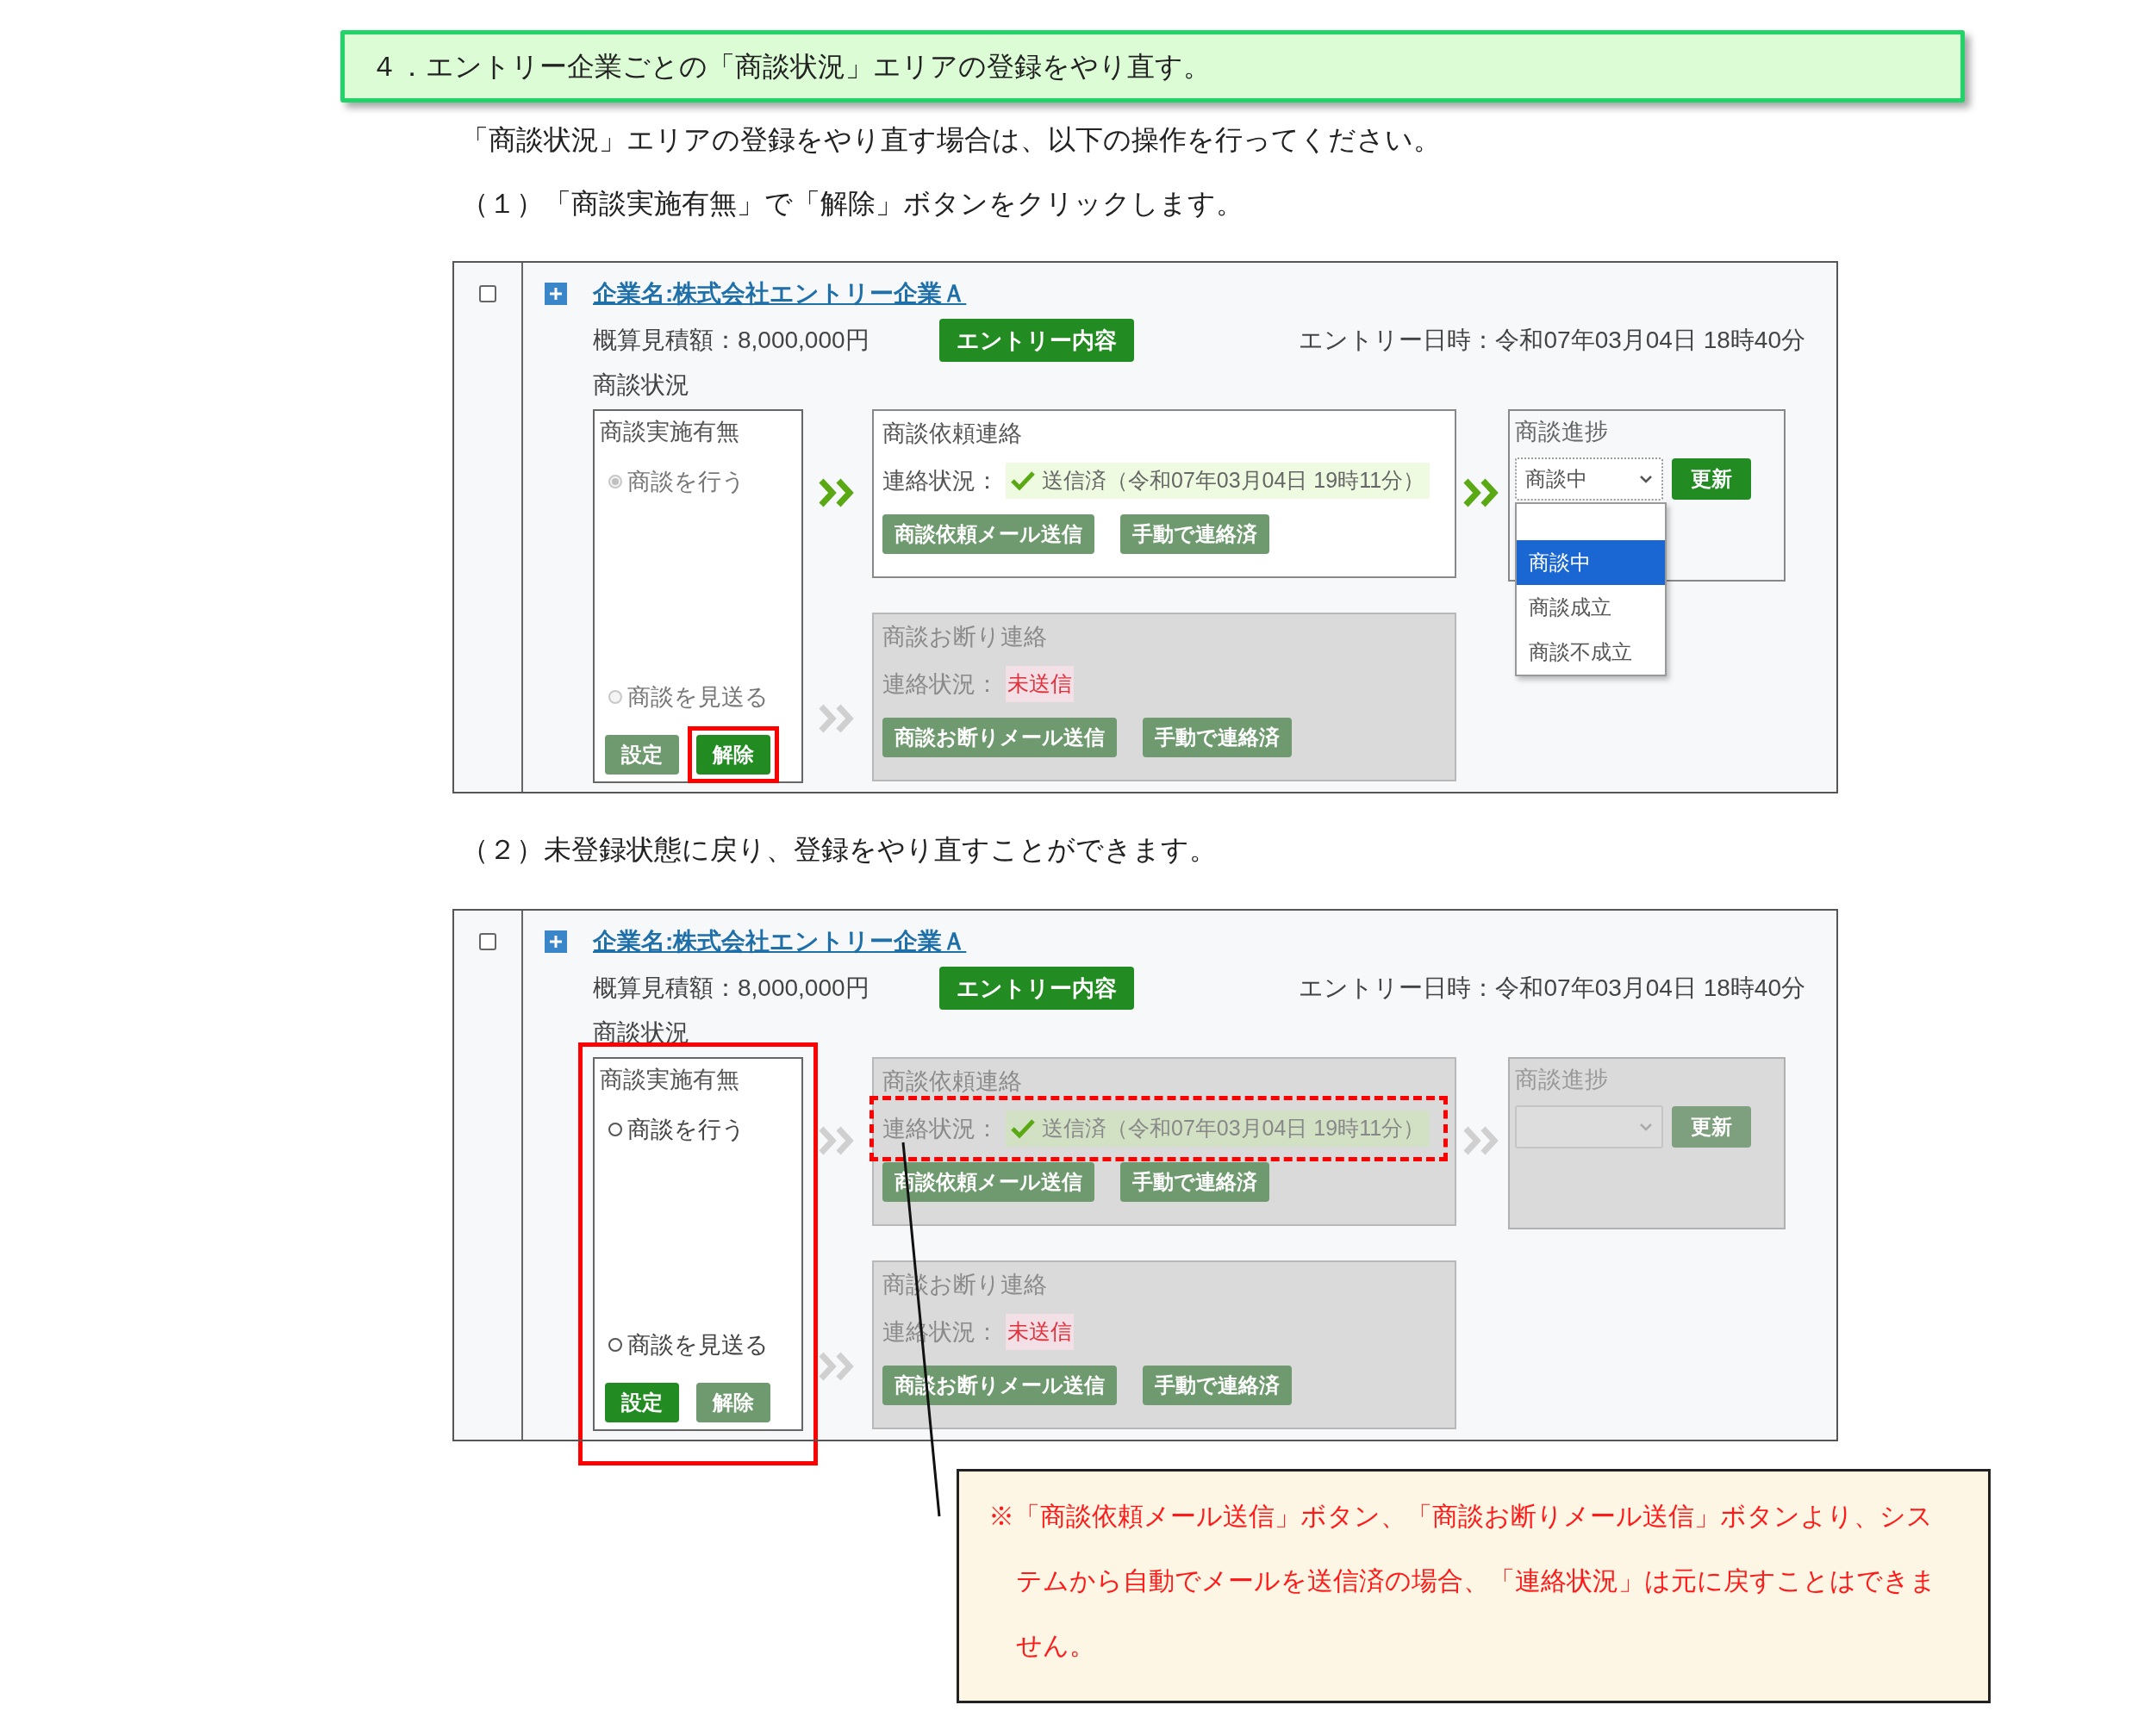  I want to click on panel-button: 設定, so click(642, 1403).